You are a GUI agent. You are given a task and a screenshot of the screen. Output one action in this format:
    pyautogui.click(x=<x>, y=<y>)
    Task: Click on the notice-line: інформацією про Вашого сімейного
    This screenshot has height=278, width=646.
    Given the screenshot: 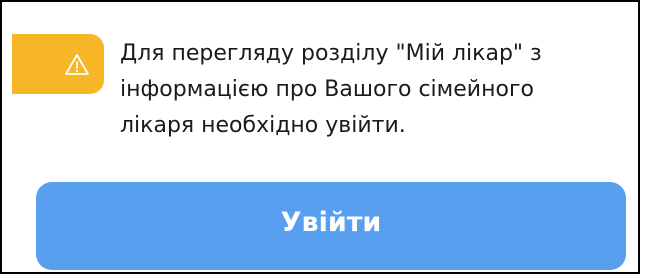 What is the action you would take?
    pyautogui.click(x=327, y=89)
    